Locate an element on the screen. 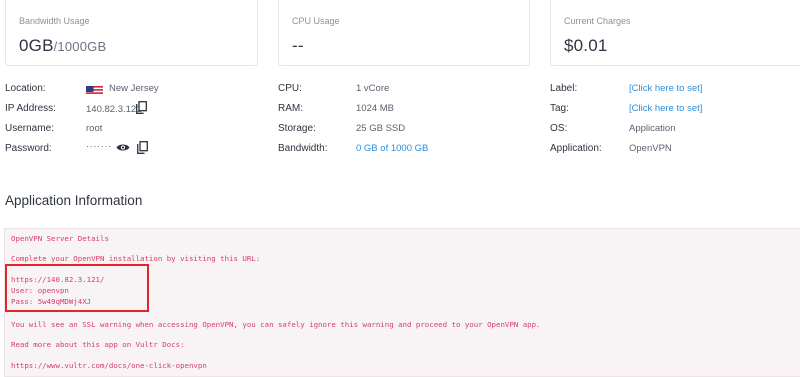 Image resolution: width=800 pixels, height=377 pixels. cpu-value: 1 vCore is located at coordinates (373, 88).